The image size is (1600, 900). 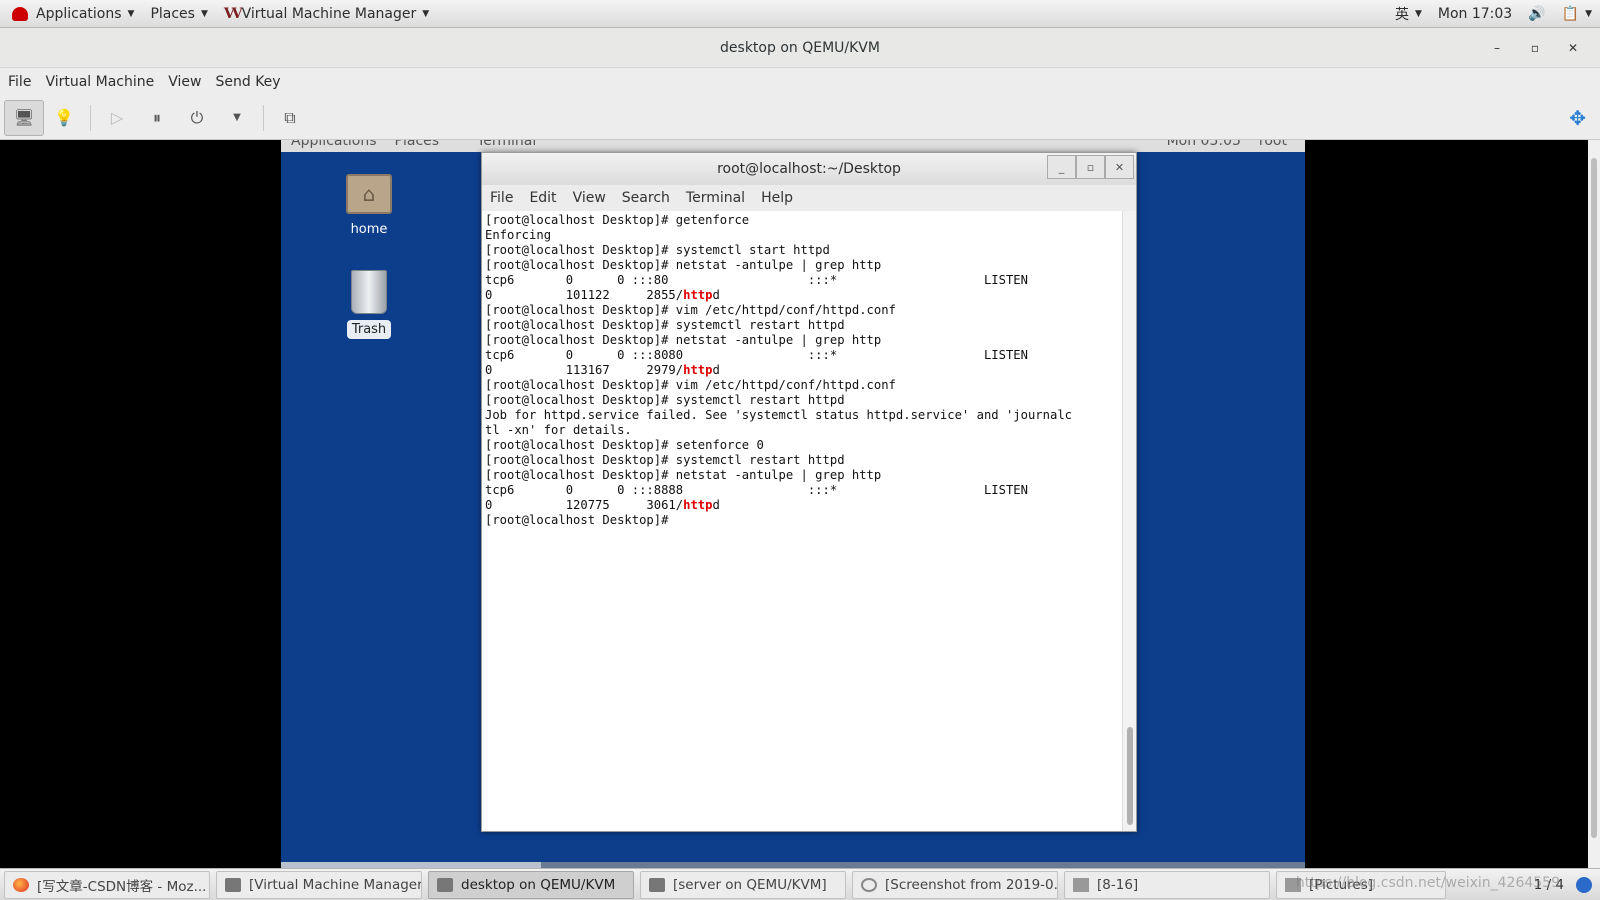 What do you see at coordinates (252, 82) in the screenshot?
I see `menu-send-key: Send Key` at bounding box center [252, 82].